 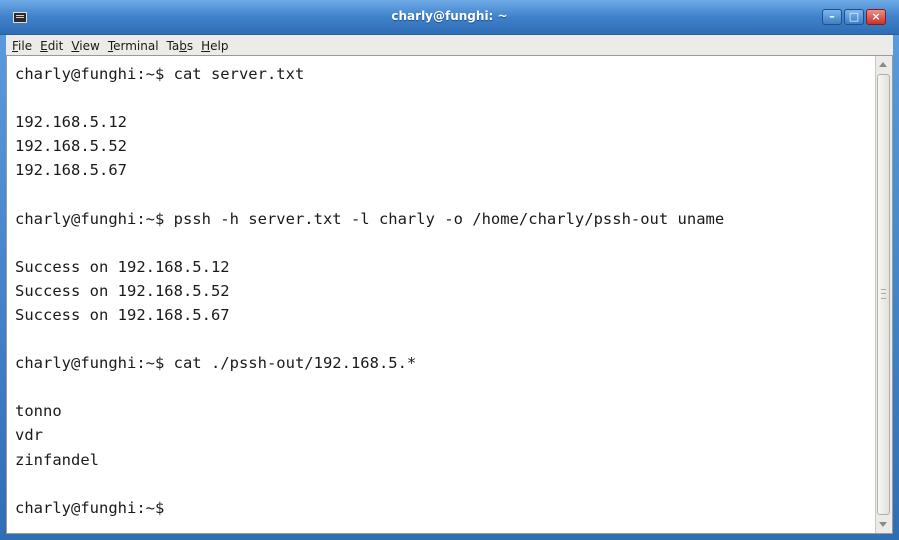 I want to click on menu-label-prefix: Ta, so click(x=173, y=46).